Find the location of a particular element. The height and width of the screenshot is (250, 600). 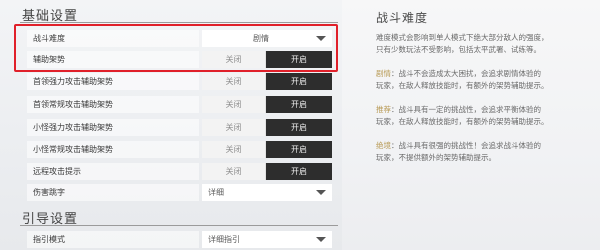

info-recommended-label: 推荐 is located at coordinates (383, 109).